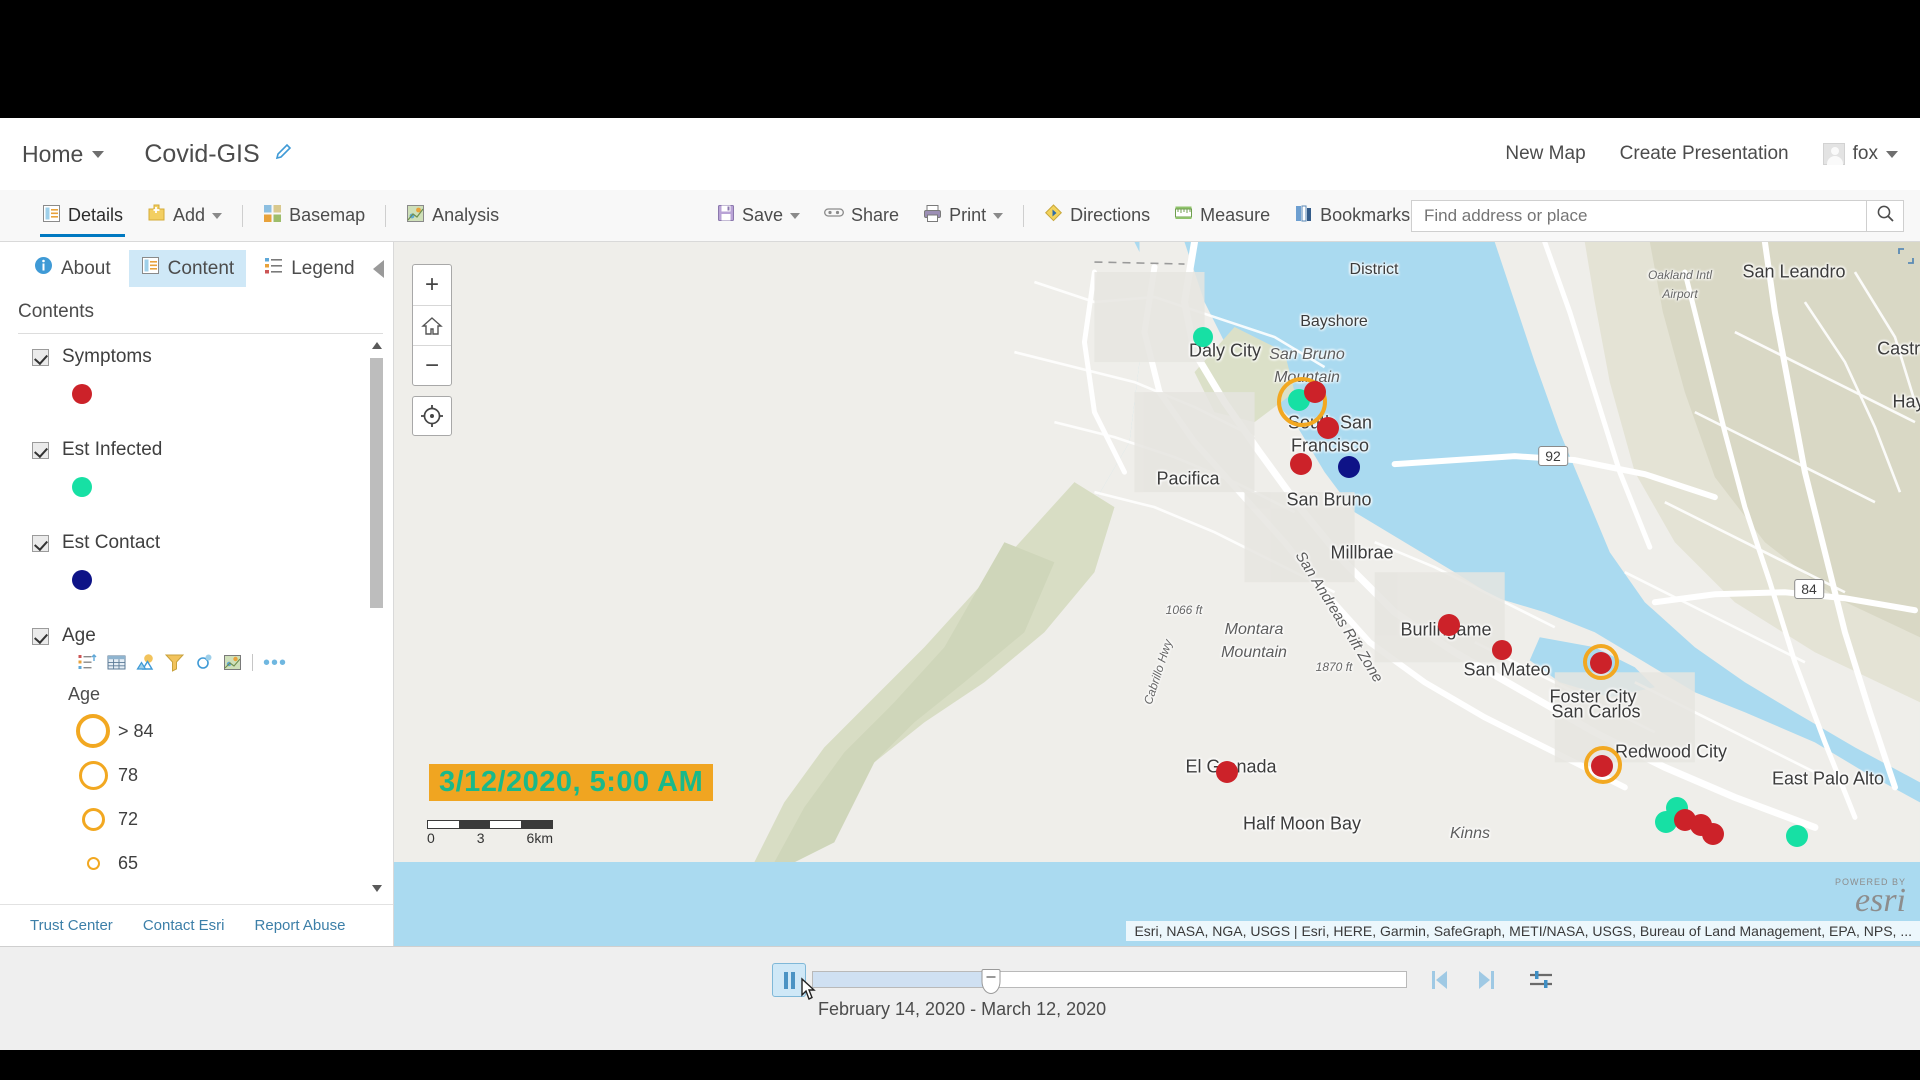 Image resolution: width=1920 pixels, height=1080 pixels. I want to click on contact-esri-link: Contact Esri, so click(184, 925).